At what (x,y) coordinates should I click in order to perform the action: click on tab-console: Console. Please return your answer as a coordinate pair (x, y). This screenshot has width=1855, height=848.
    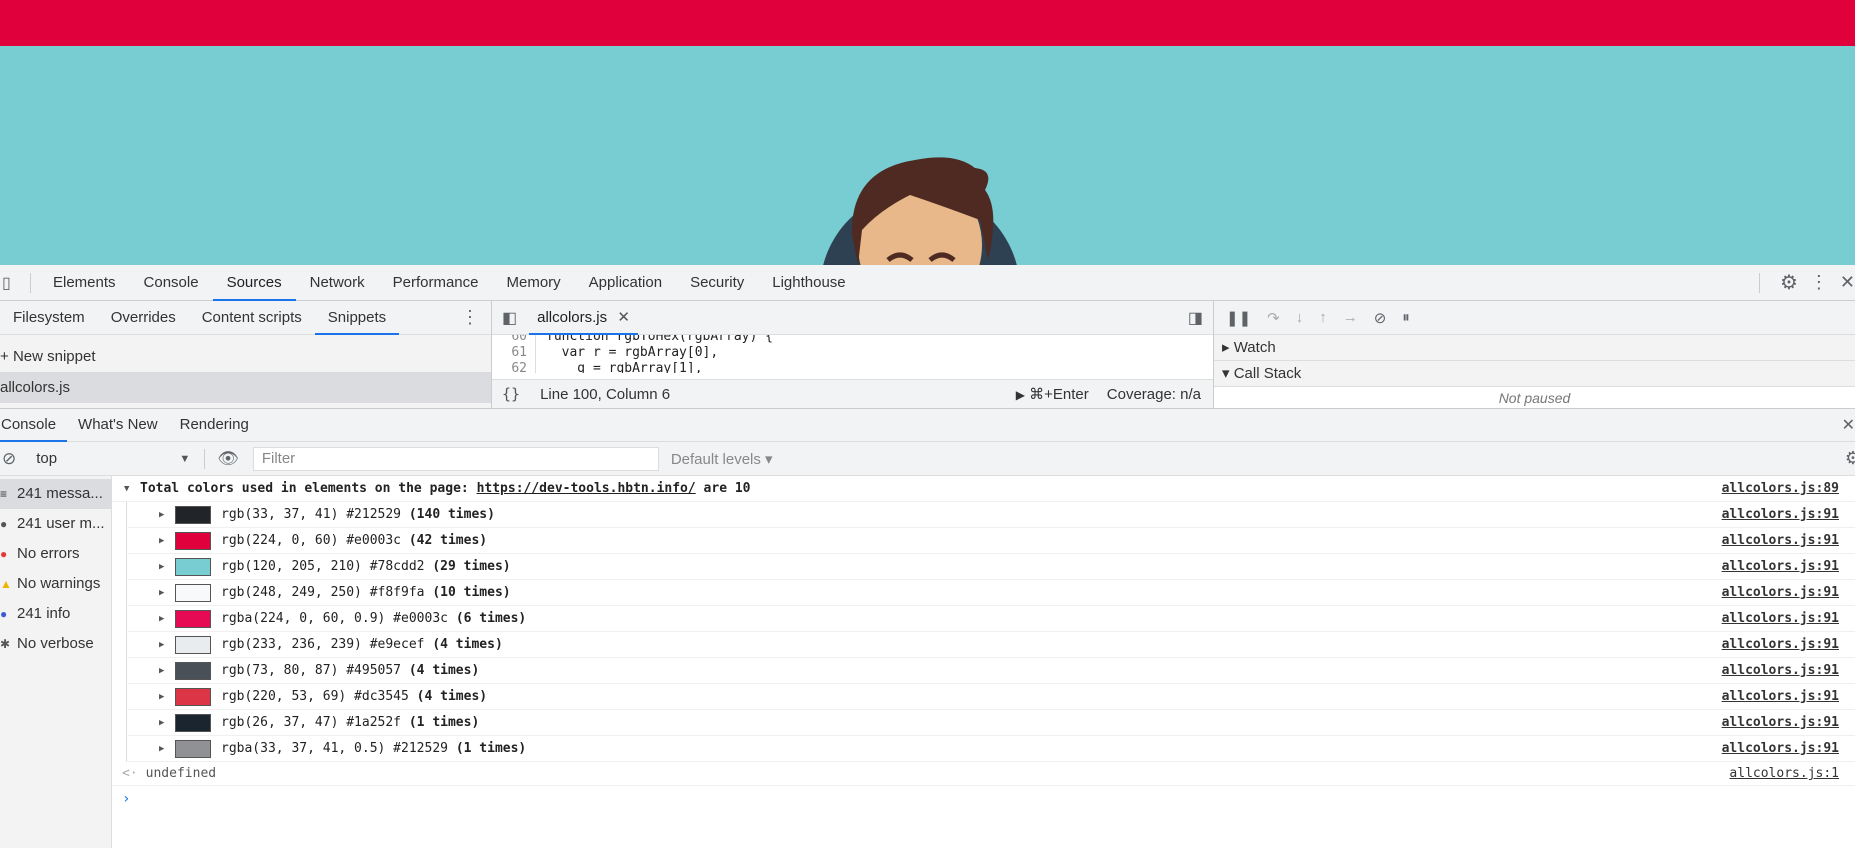
    Looking at the image, I should click on (171, 283).